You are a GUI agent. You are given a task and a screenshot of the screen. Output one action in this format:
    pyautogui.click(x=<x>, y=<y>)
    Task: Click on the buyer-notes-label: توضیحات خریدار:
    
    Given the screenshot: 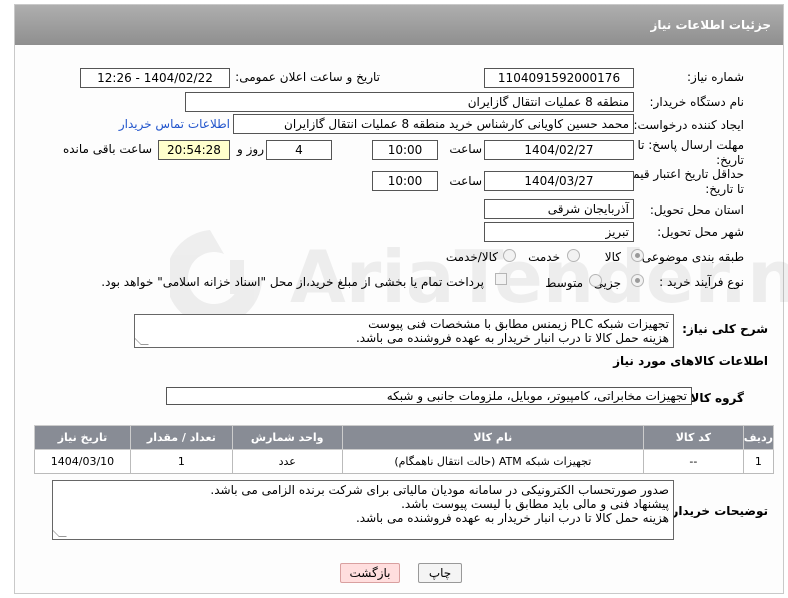 What is the action you would take?
    pyautogui.click(x=717, y=511)
    